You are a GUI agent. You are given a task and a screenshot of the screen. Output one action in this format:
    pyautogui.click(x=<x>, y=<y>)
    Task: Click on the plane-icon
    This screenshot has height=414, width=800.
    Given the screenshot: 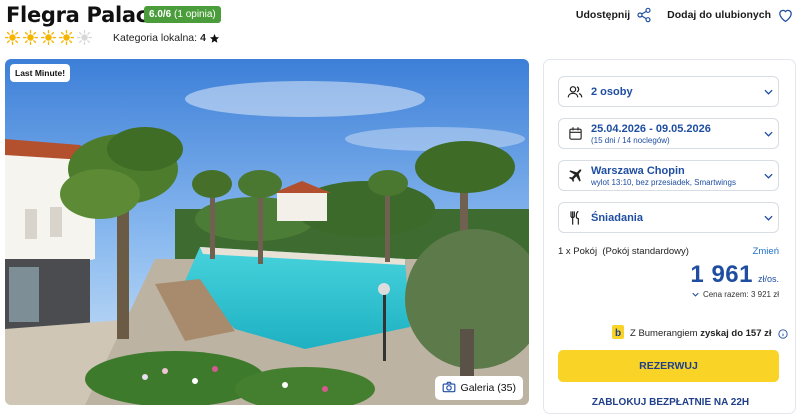 What is the action you would take?
    pyautogui.click(x=575, y=176)
    